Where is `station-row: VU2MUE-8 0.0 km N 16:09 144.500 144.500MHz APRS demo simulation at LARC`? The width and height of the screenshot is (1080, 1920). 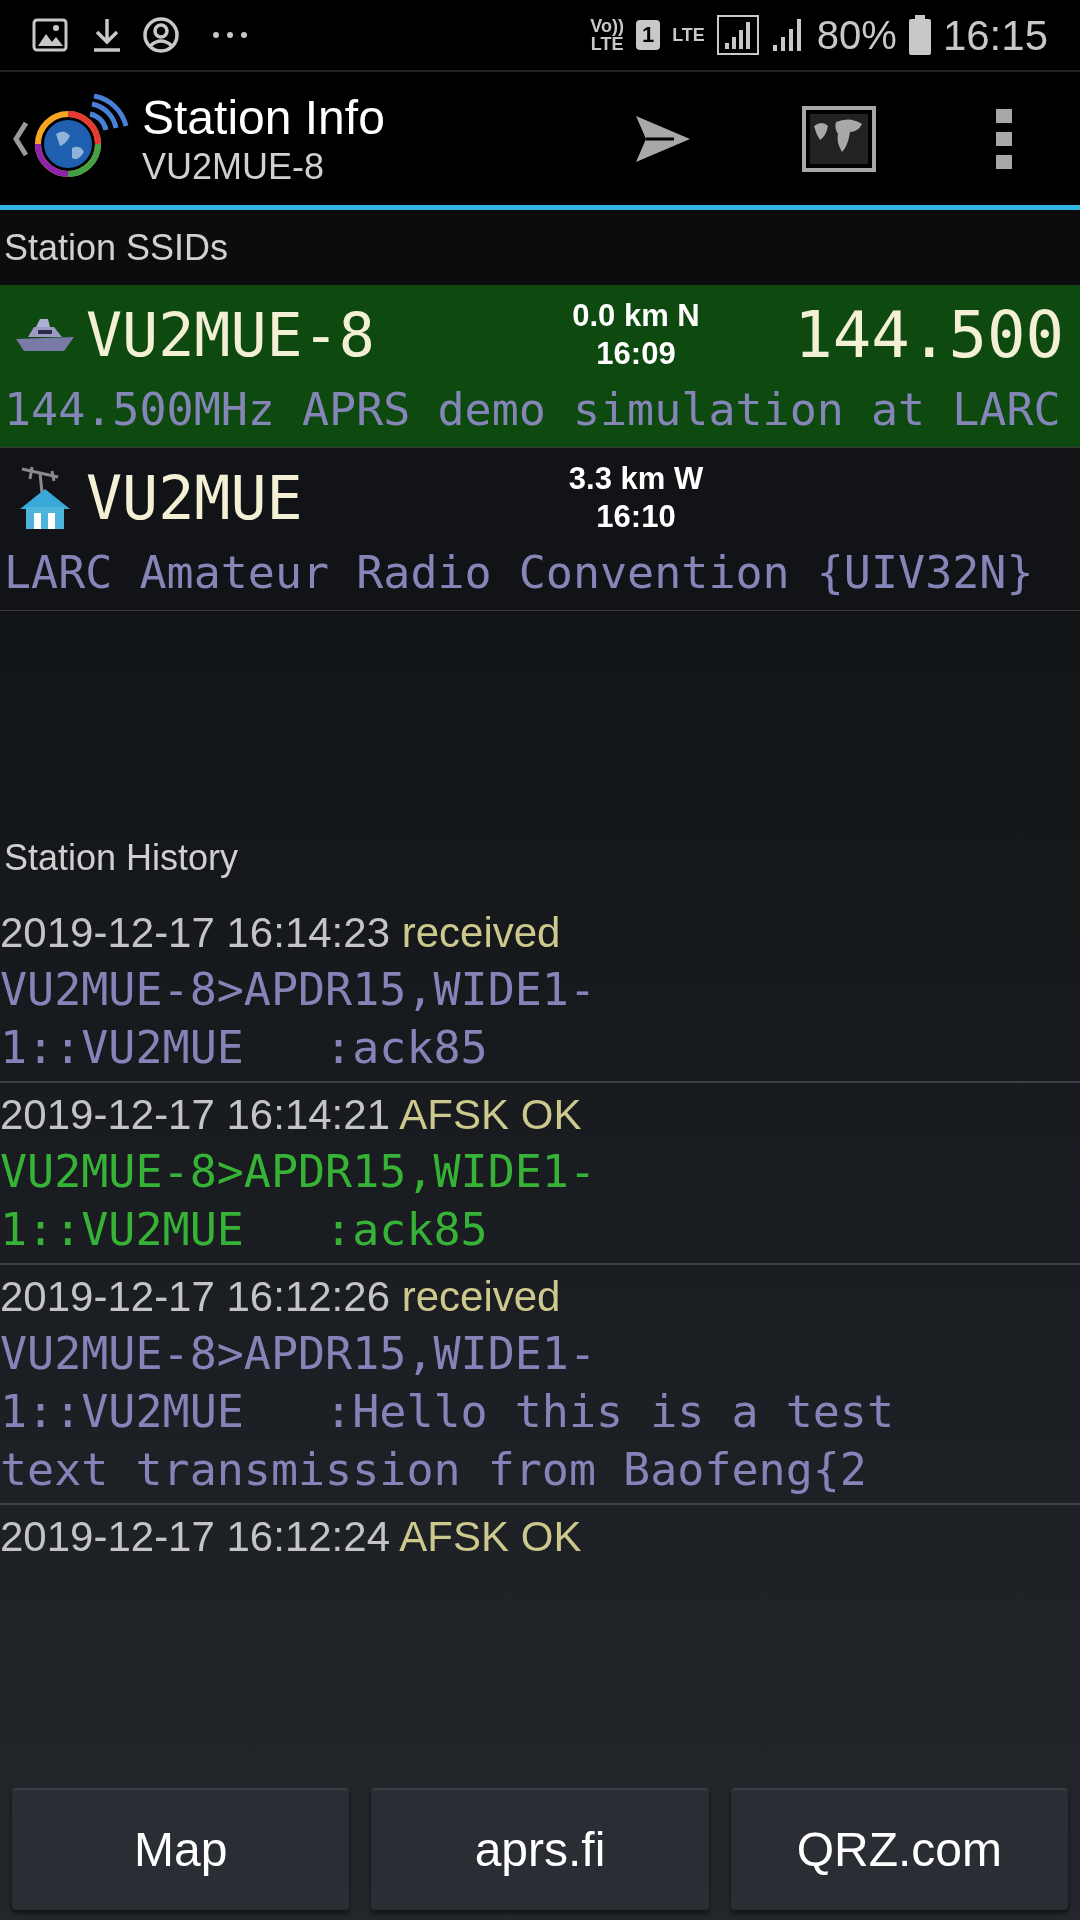 station-row: VU2MUE-8 0.0 km N 16:09 144.500 144.500MHz APRS demo simulation at LARC is located at coordinates (540, 366).